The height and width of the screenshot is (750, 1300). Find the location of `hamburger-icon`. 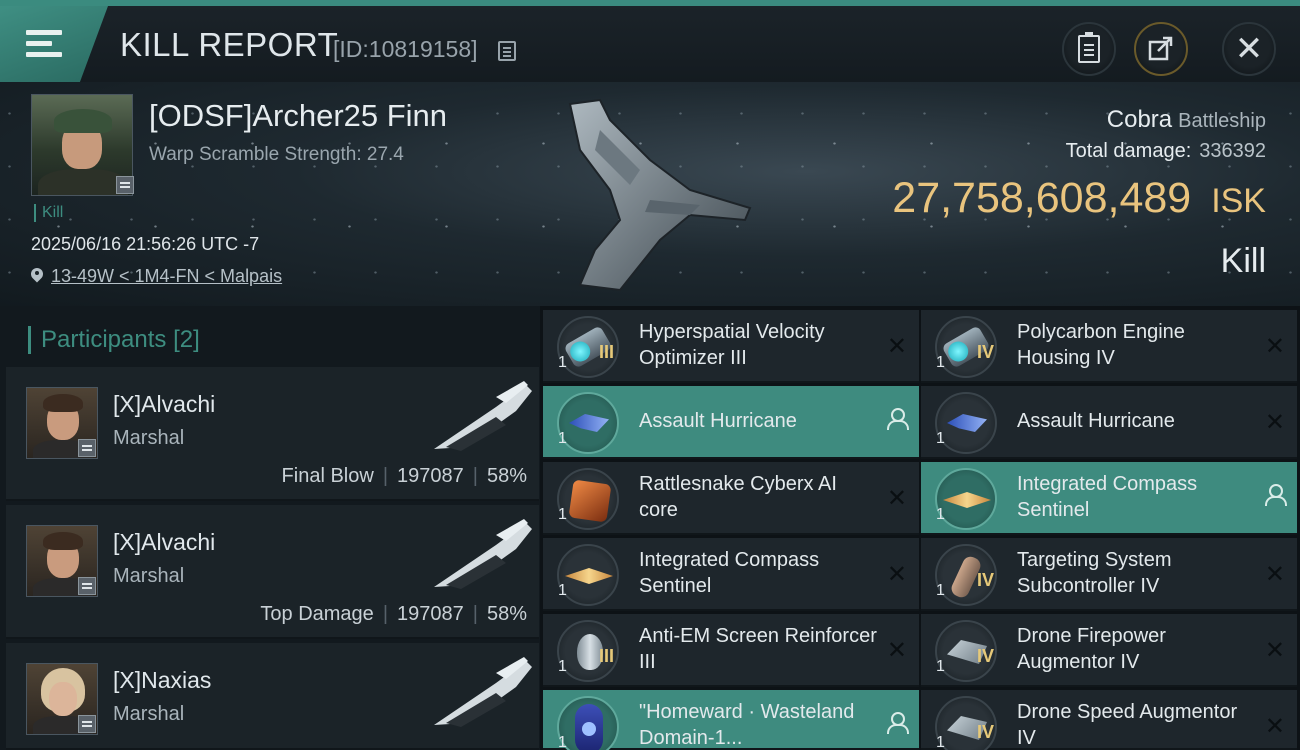

hamburger-icon is located at coordinates (44, 44).